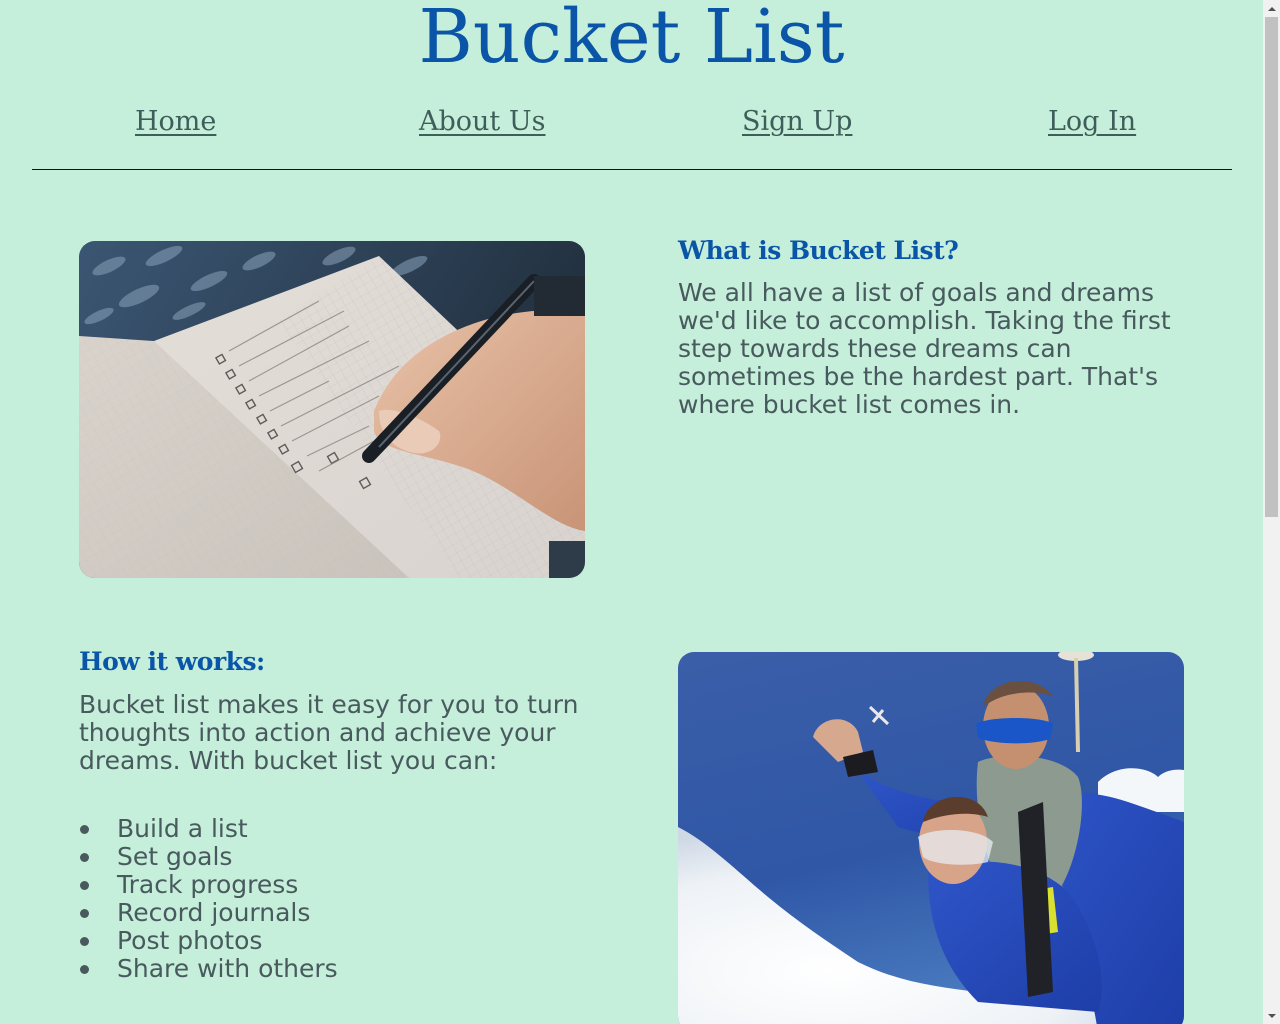 The height and width of the screenshot is (1024, 1280). Describe the element at coordinates (797, 121) in the screenshot. I see `nav-link-sign-up: Sign Up` at that location.